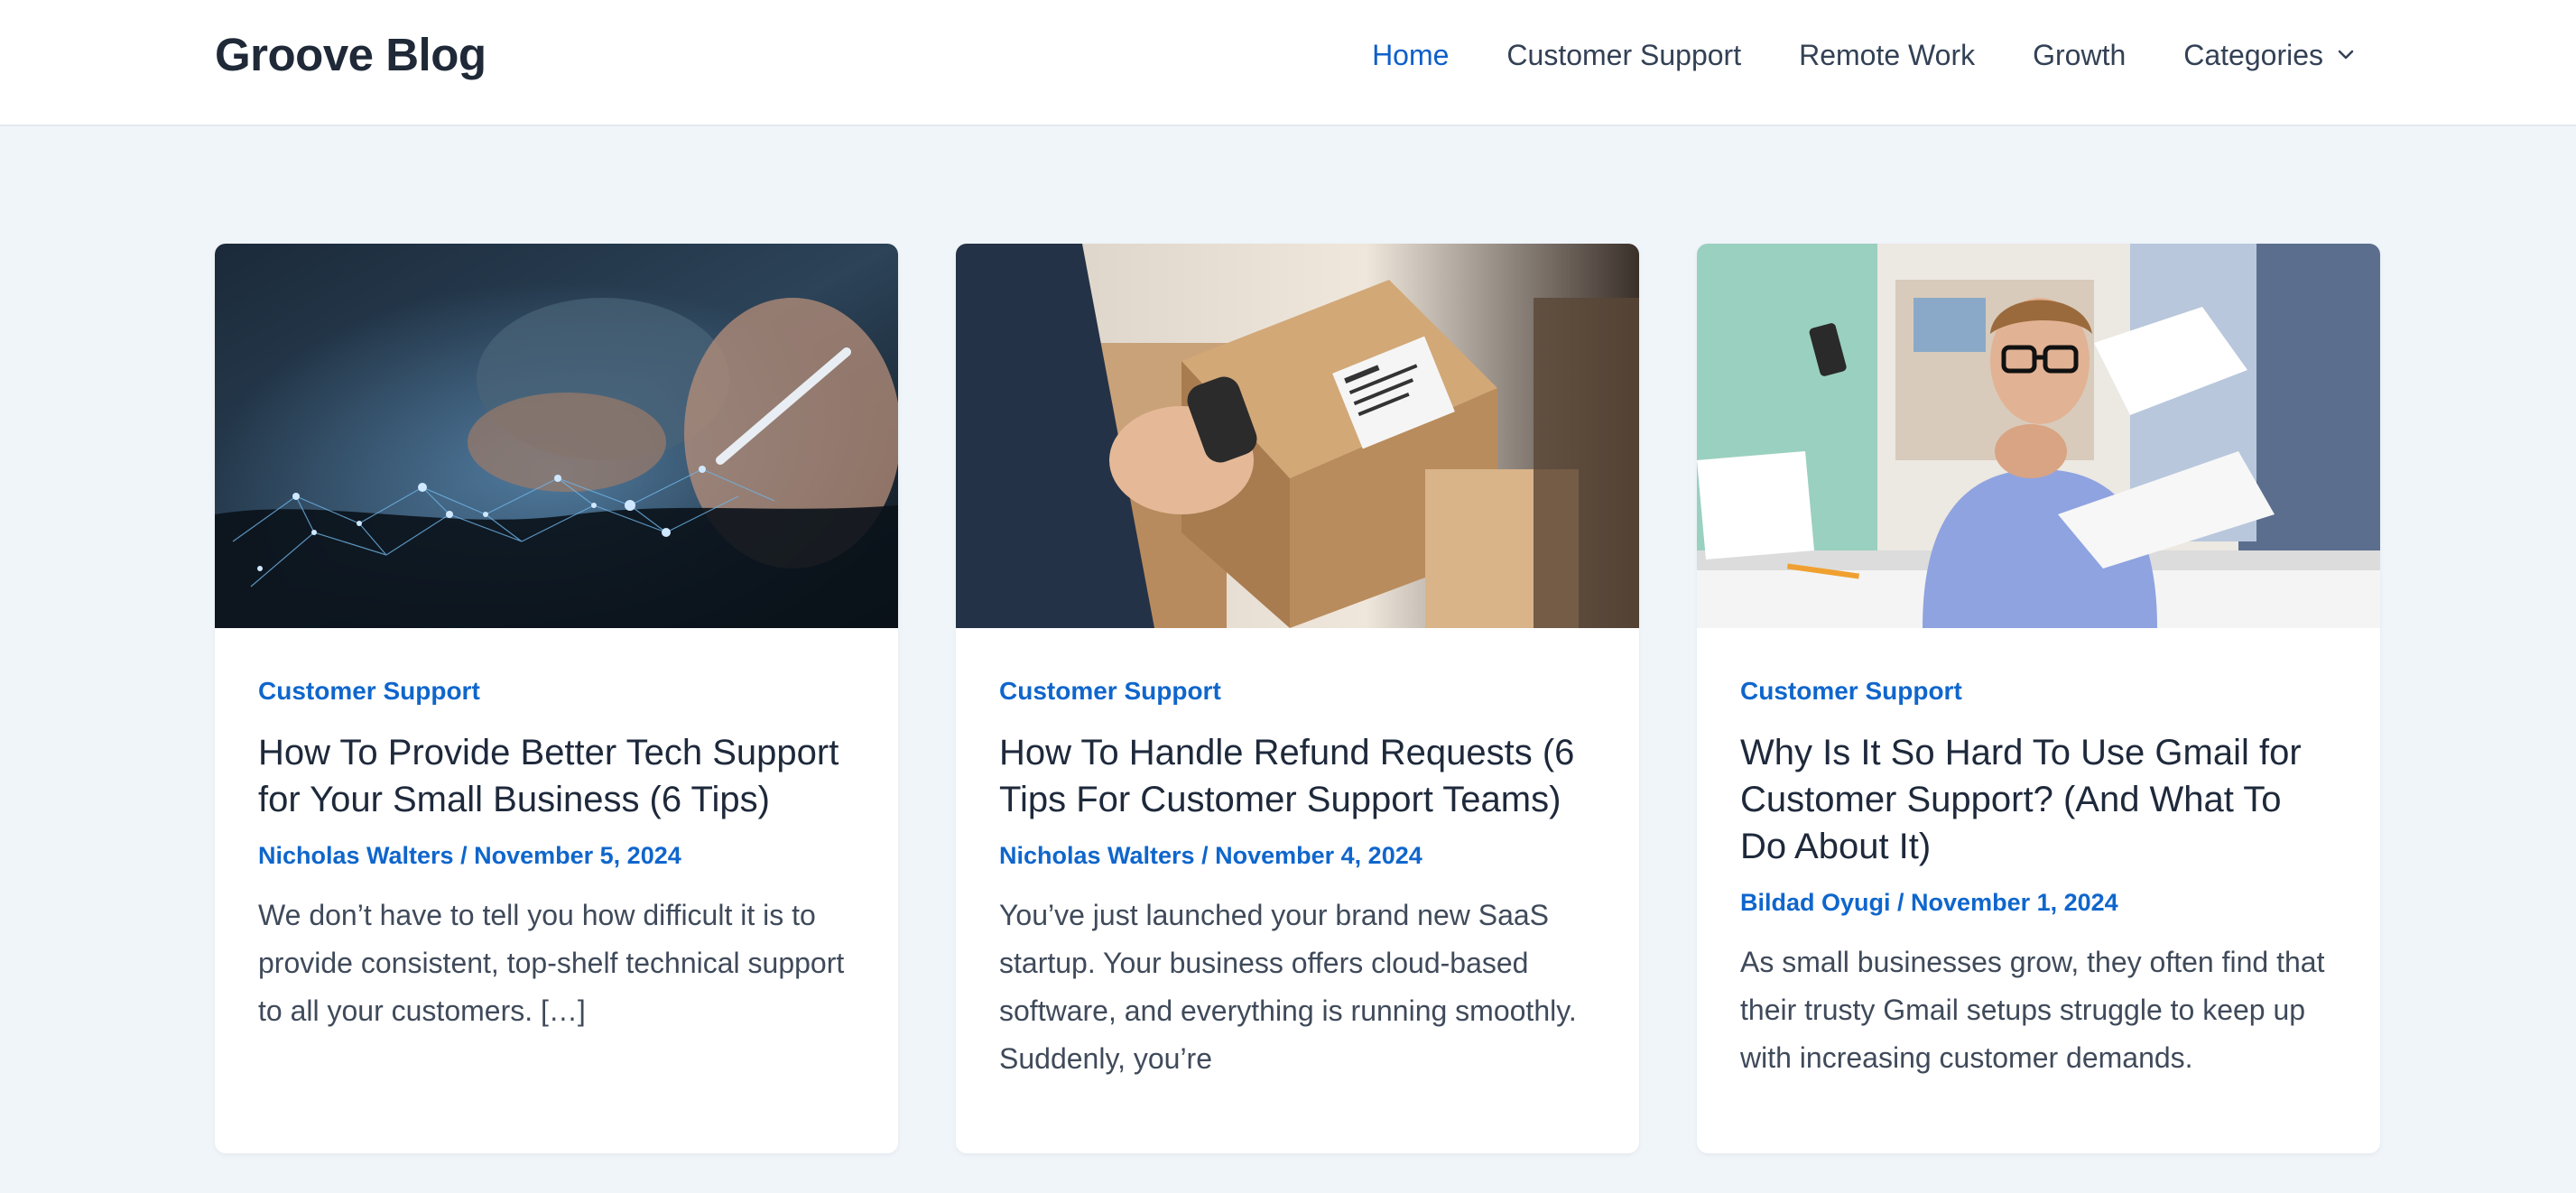 This screenshot has height=1193, width=2576. What do you see at coordinates (577, 856) in the screenshot?
I see `post-date: November 5, 2024` at bounding box center [577, 856].